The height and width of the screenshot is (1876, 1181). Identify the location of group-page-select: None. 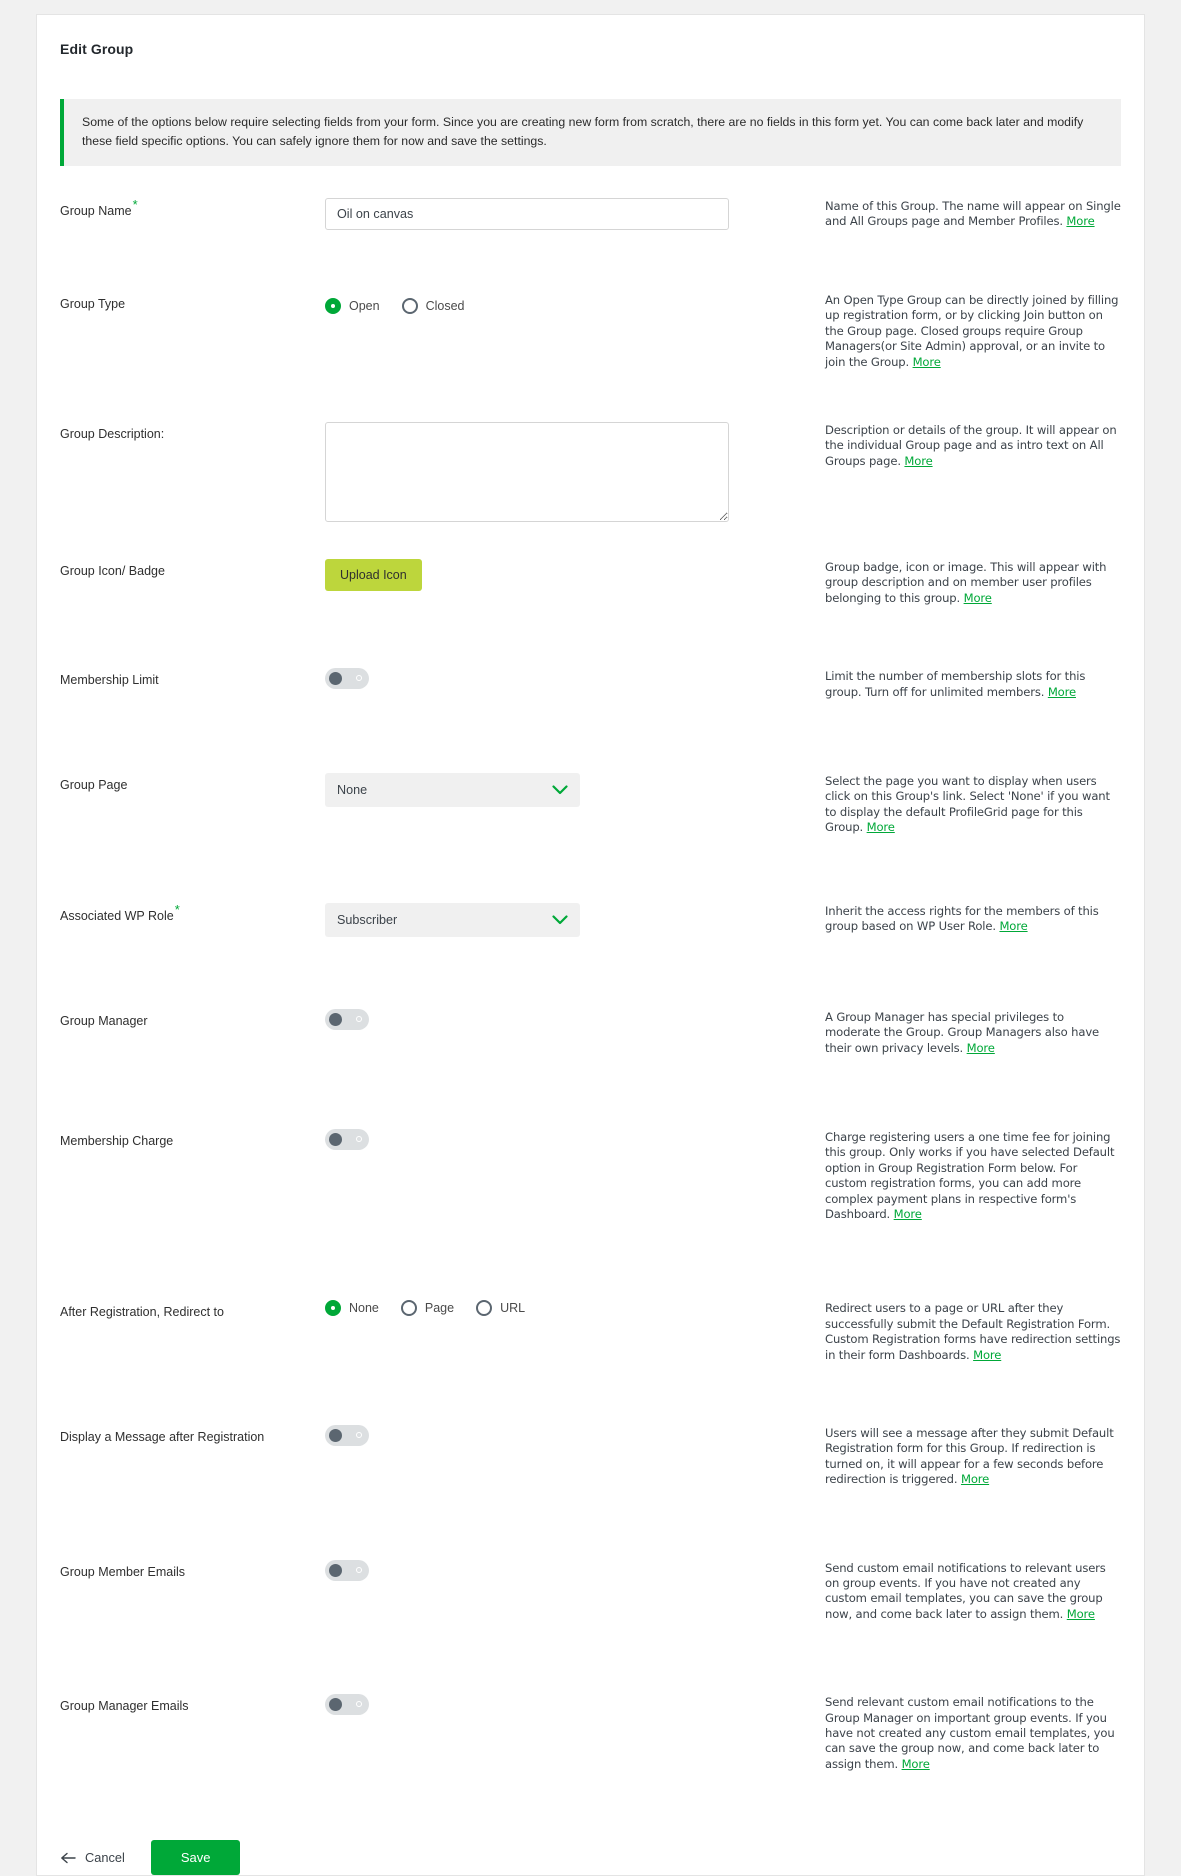
(452, 790).